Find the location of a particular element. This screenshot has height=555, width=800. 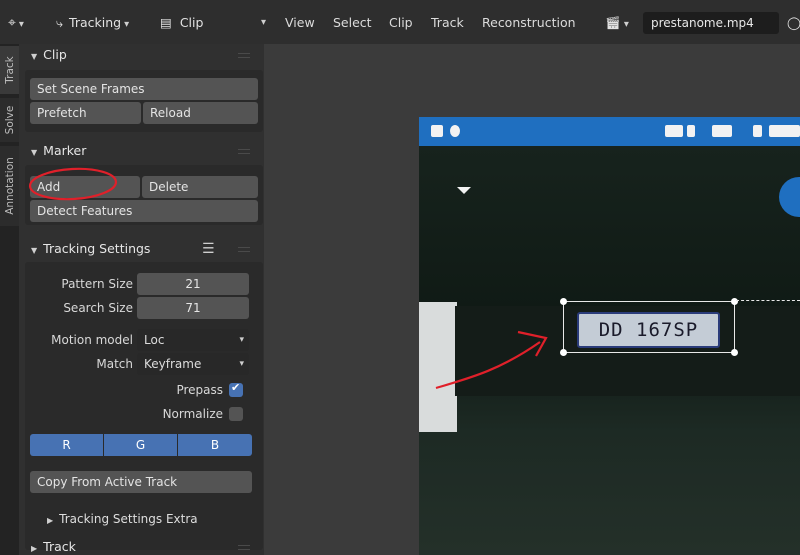

prepass-checkbox: ✔ is located at coordinates (236, 389).